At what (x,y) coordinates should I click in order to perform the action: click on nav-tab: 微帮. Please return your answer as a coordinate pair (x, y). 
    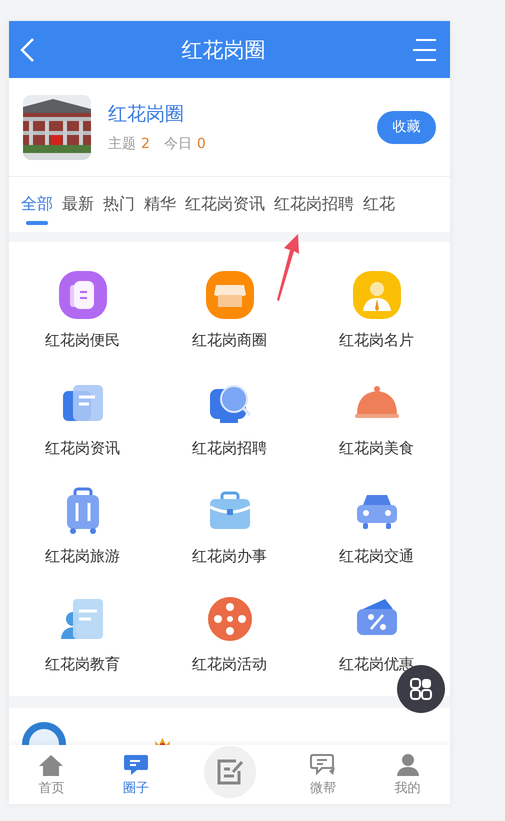
    Looking at the image, I should click on (323, 774).